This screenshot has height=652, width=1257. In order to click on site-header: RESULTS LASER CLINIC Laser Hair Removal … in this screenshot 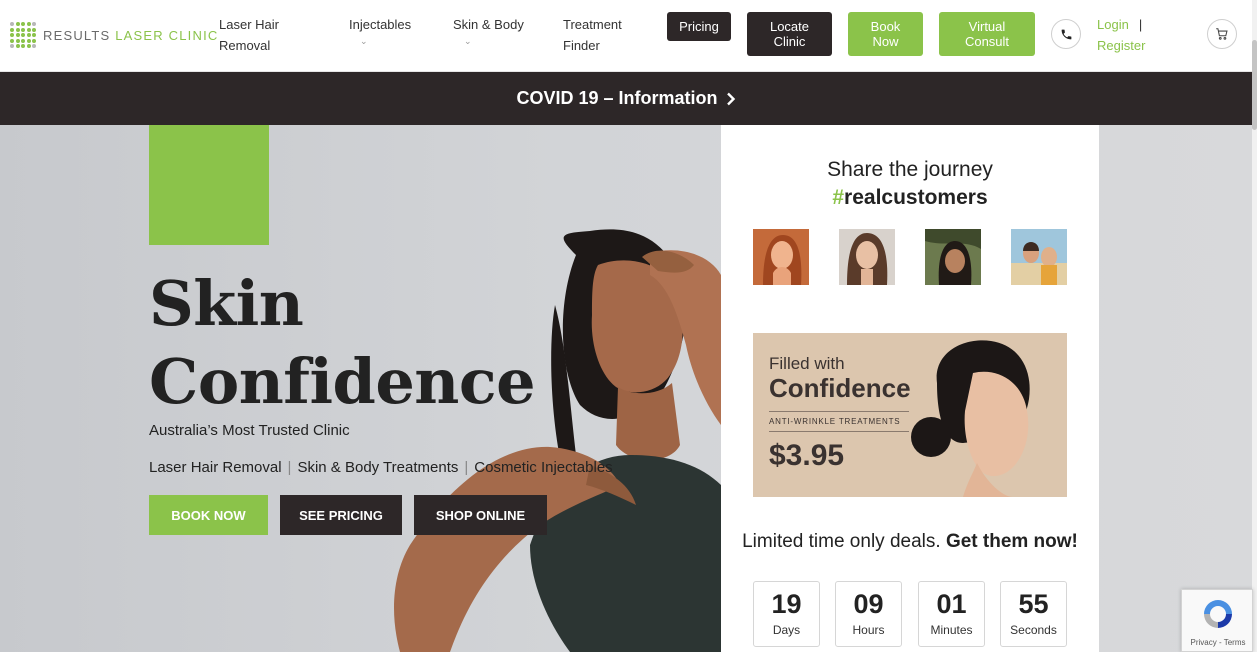, I will do `click(628, 36)`.